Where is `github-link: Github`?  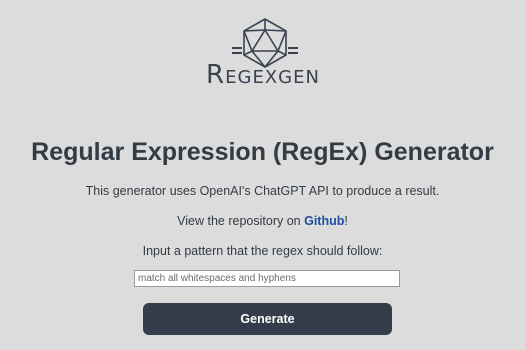 github-link: Github is located at coordinates (324, 221).